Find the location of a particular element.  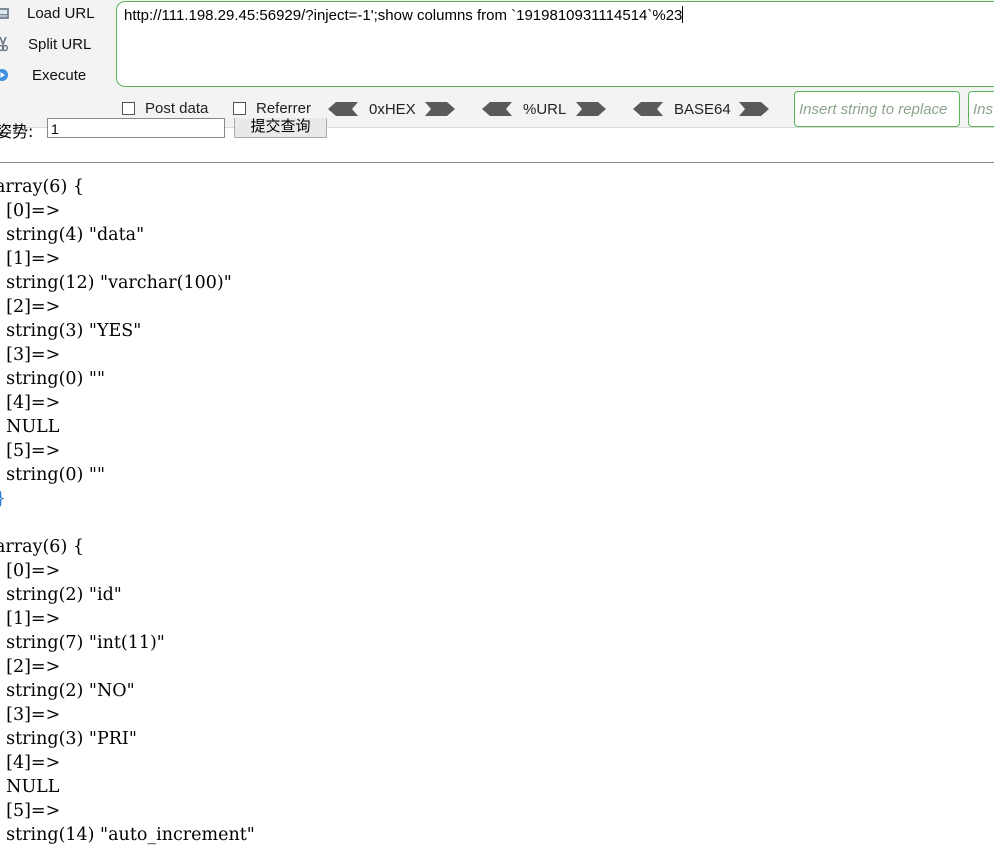

dump-1-line: [3]=> is located at coordinates (30, 355).